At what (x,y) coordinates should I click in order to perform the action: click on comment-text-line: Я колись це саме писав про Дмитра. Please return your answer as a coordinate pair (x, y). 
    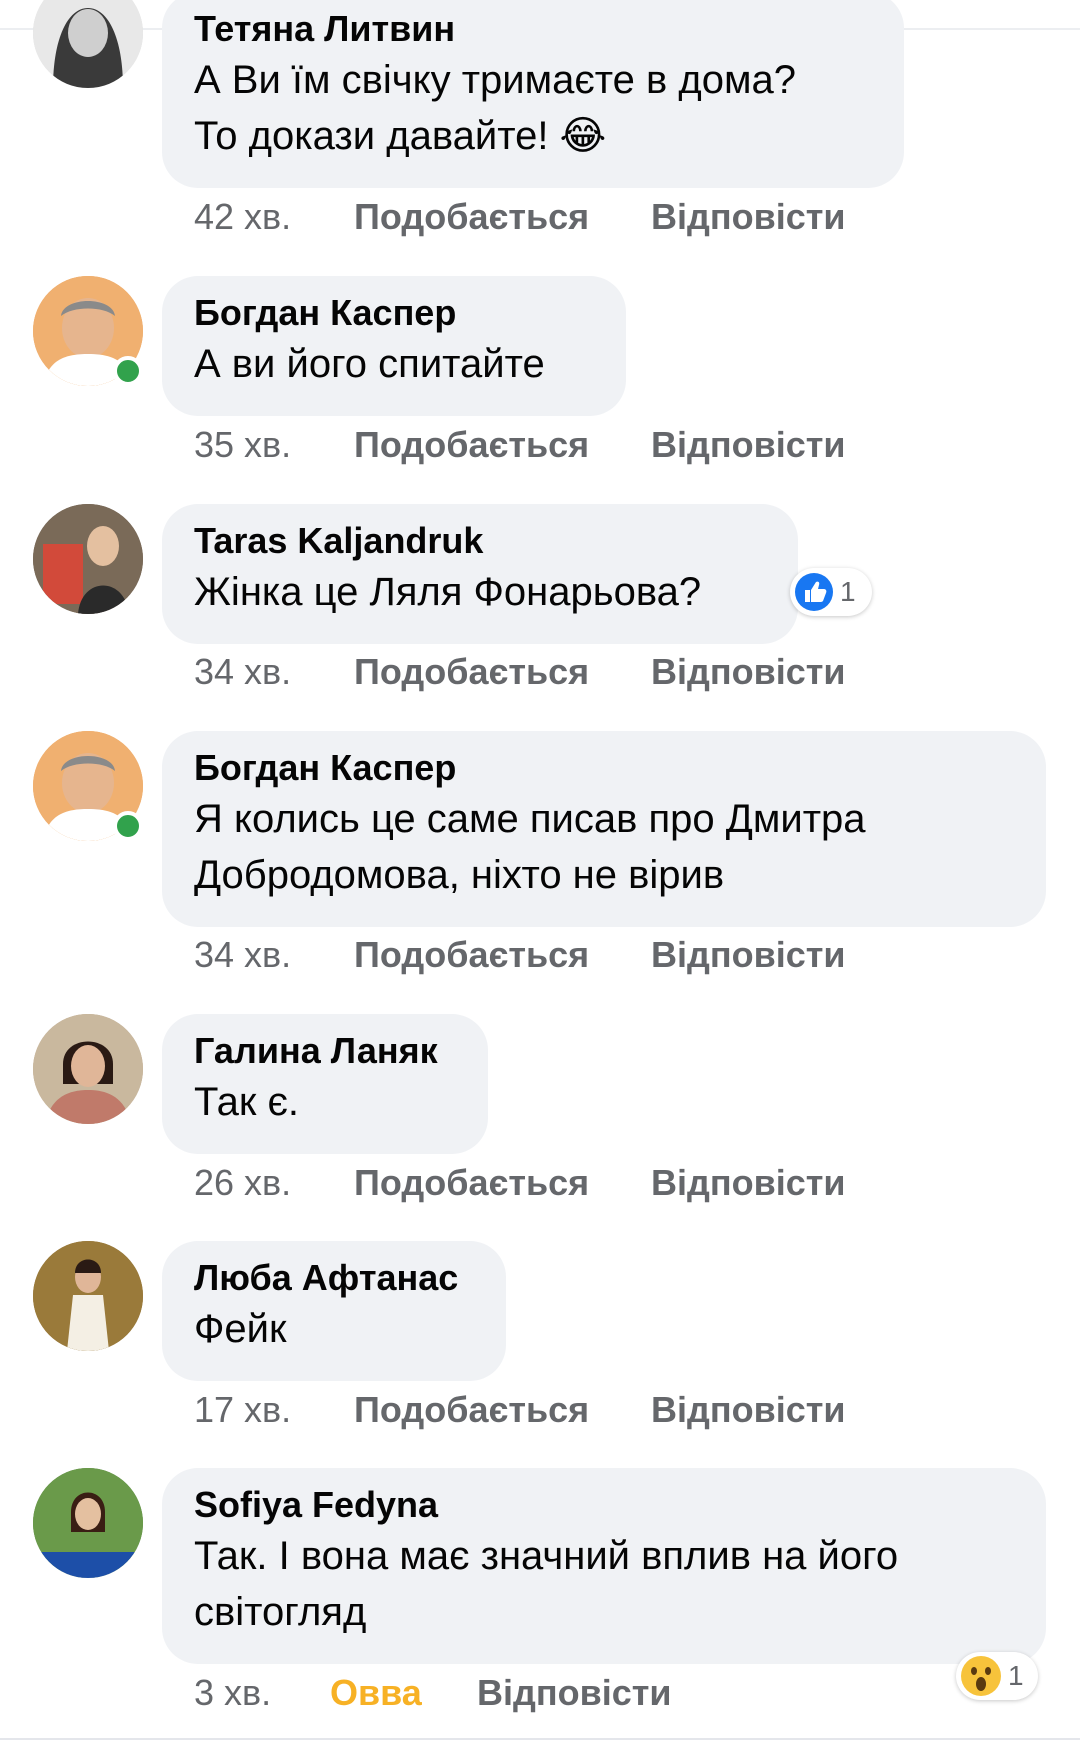
    Looking at the image, I should click on (530, 819).